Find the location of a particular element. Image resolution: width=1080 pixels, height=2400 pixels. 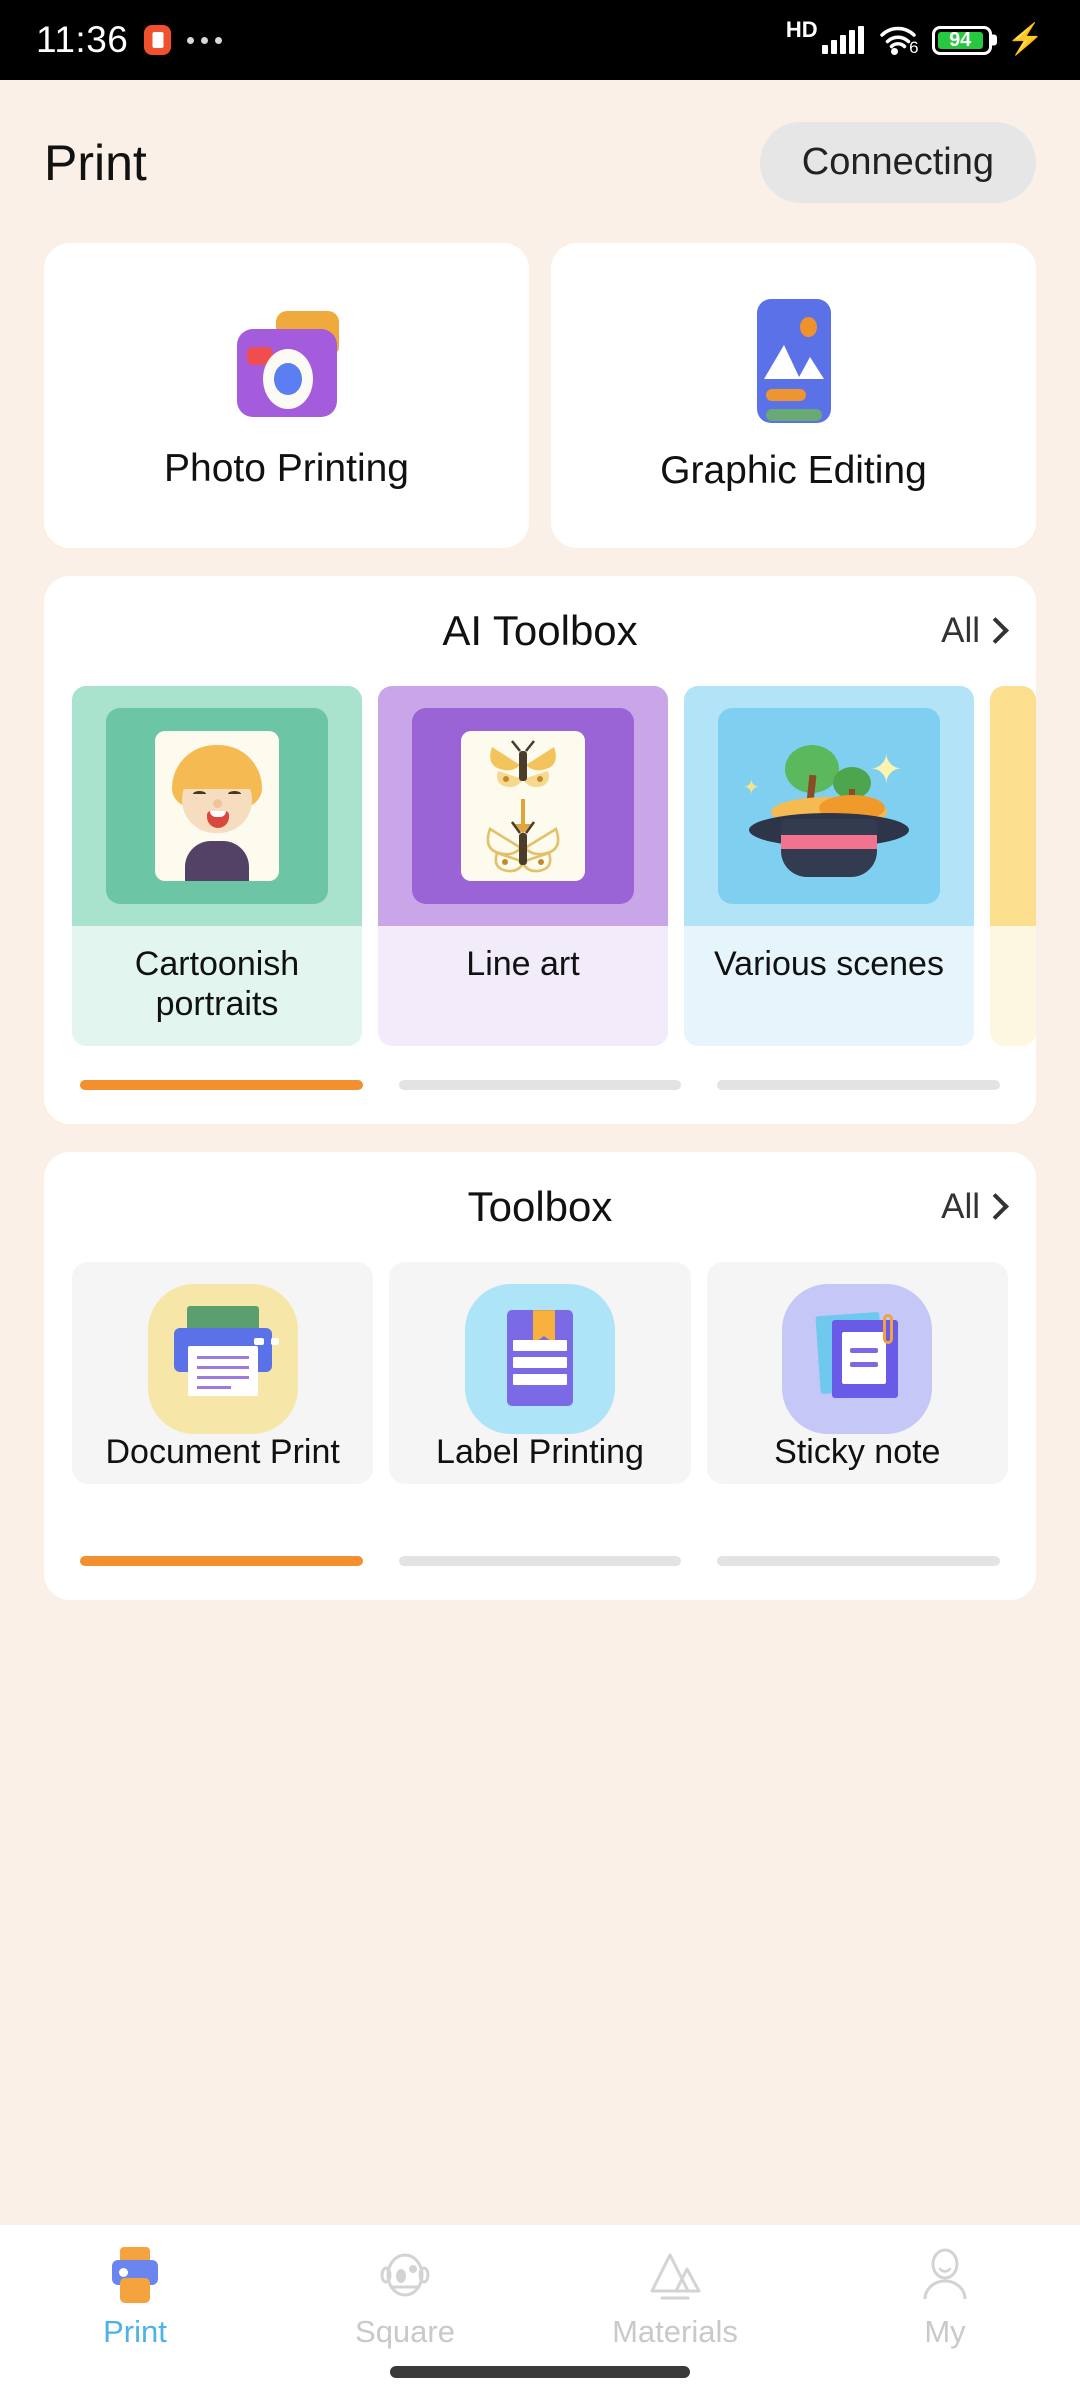

quick-action-photo-printing: Photo Printing is located at coordinates (286, 395).